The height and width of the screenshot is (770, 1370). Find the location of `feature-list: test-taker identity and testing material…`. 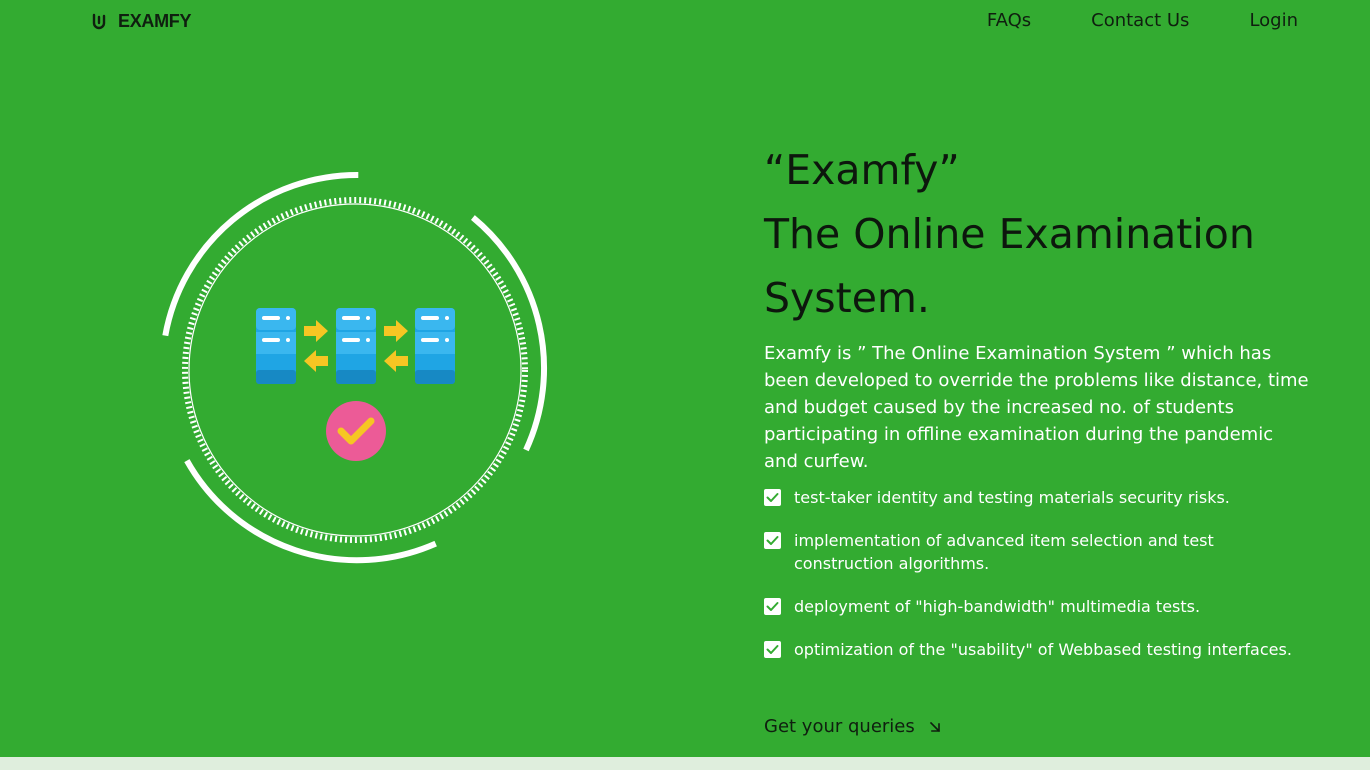

feature-list: test-taker identity and testing material… is located at coordinates (1036, 583).